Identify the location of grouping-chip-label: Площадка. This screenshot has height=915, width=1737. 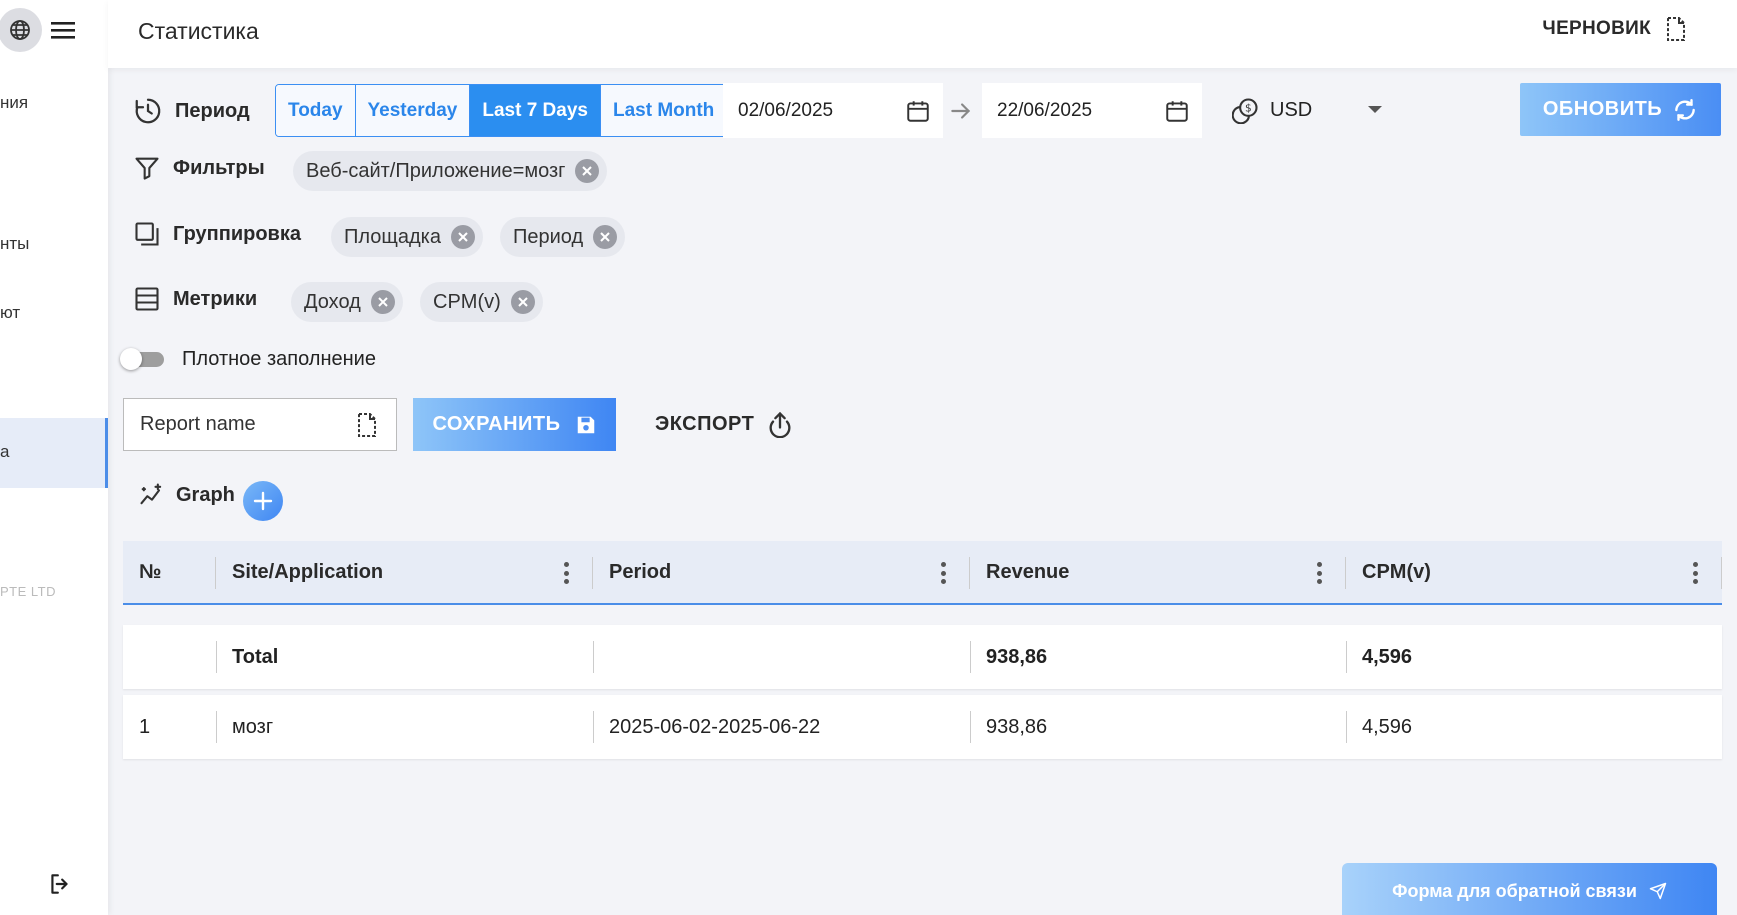
(392, 236).